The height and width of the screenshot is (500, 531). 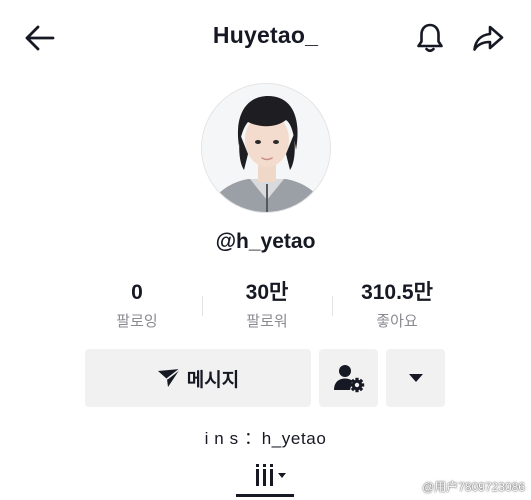 I want to click on message-button-label: 메시지, so click(x=213, y=380).